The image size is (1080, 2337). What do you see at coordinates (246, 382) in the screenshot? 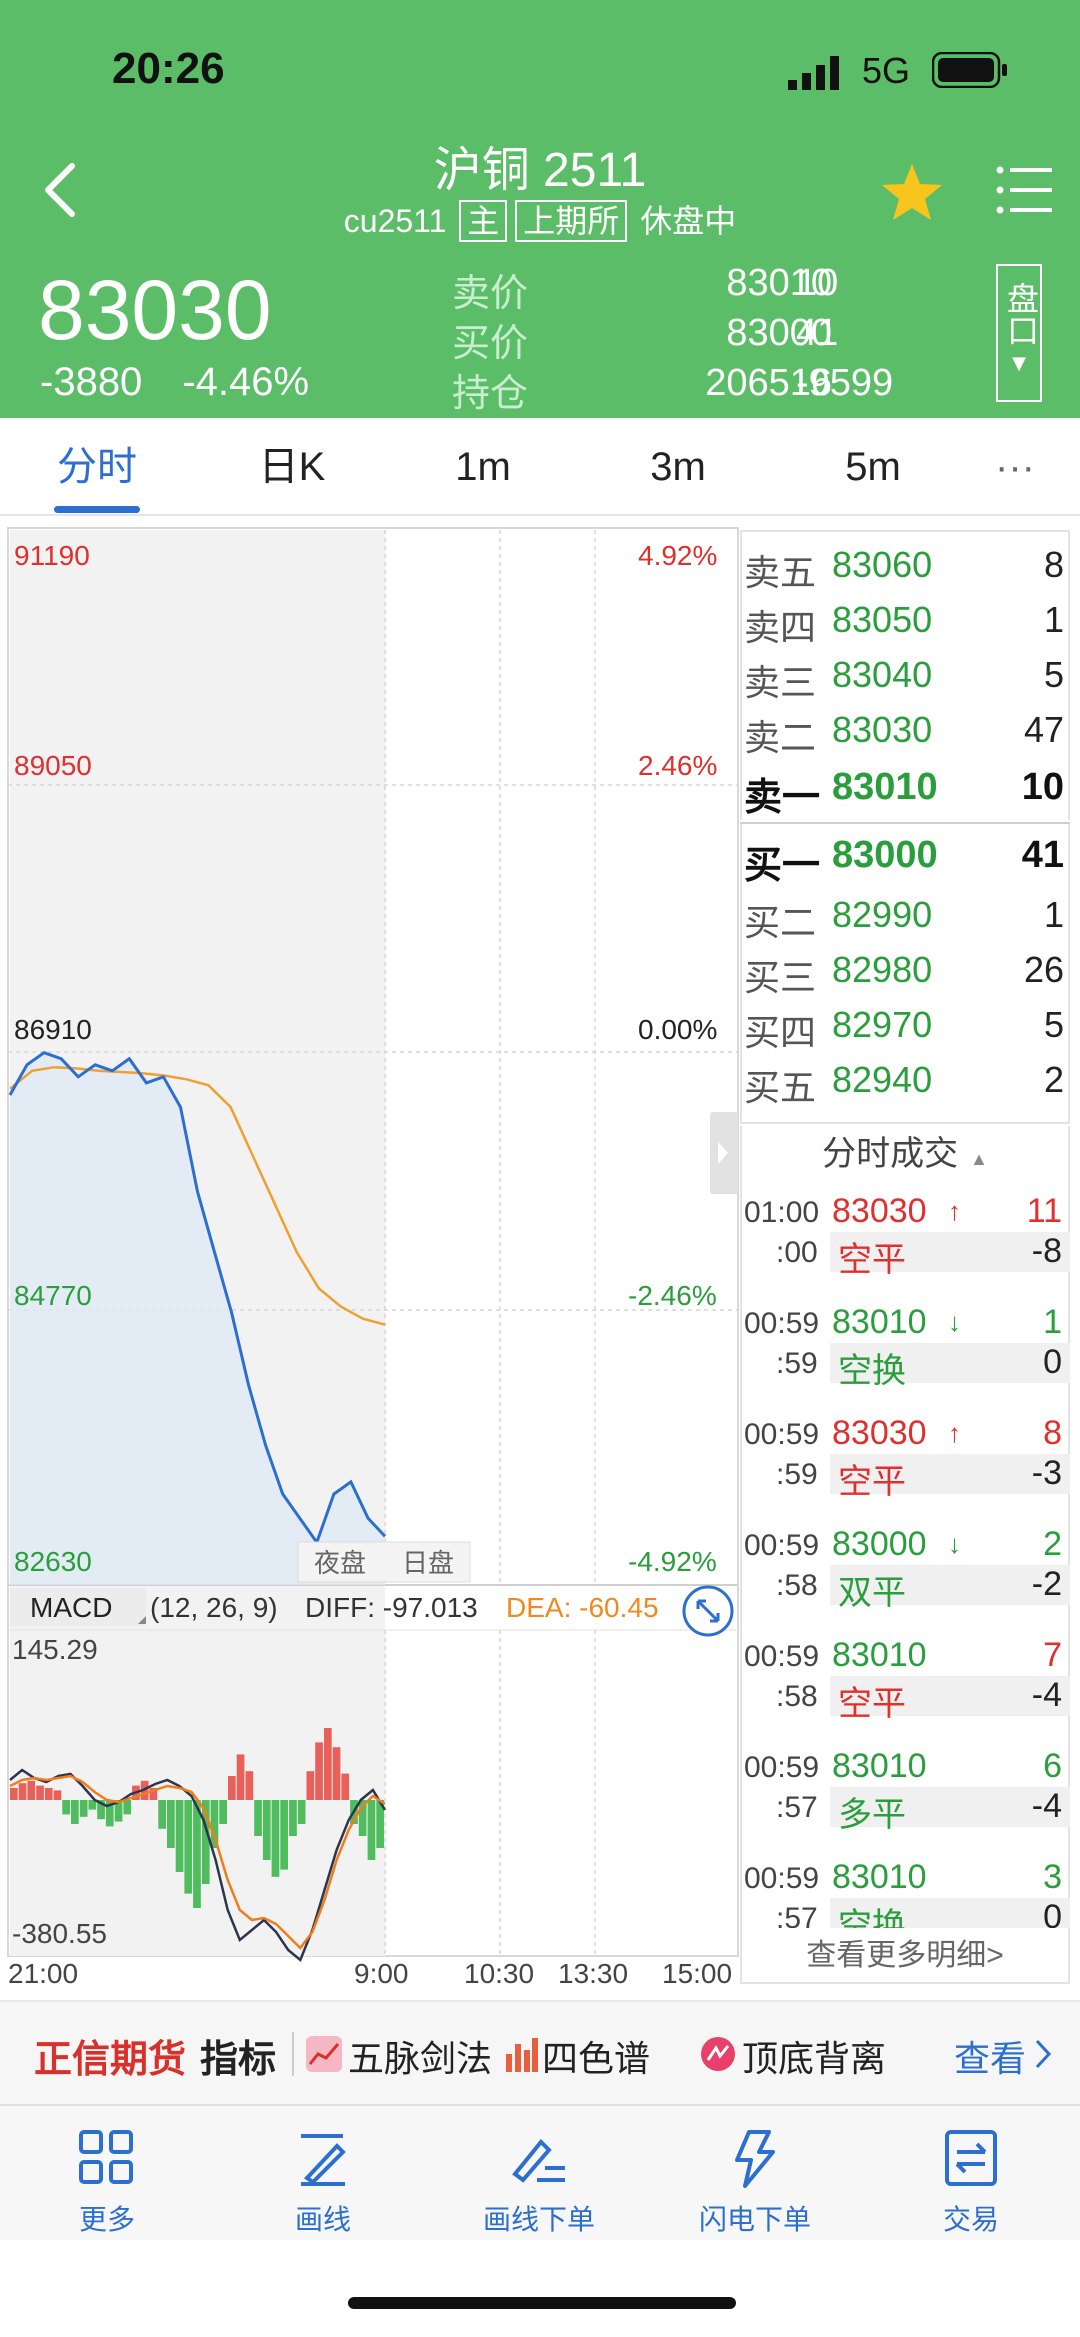
I see `change-percent: -4.46%` at bounding box center [246, 382].